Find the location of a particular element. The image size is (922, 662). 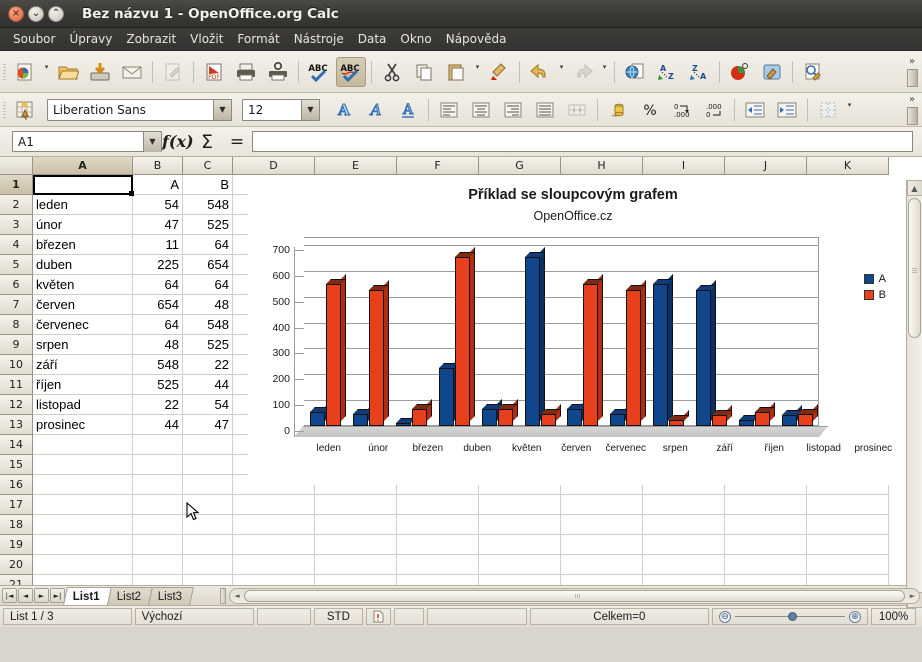

zoom-slider: ⊖ ⊕ is located at coordinates (790, 616).